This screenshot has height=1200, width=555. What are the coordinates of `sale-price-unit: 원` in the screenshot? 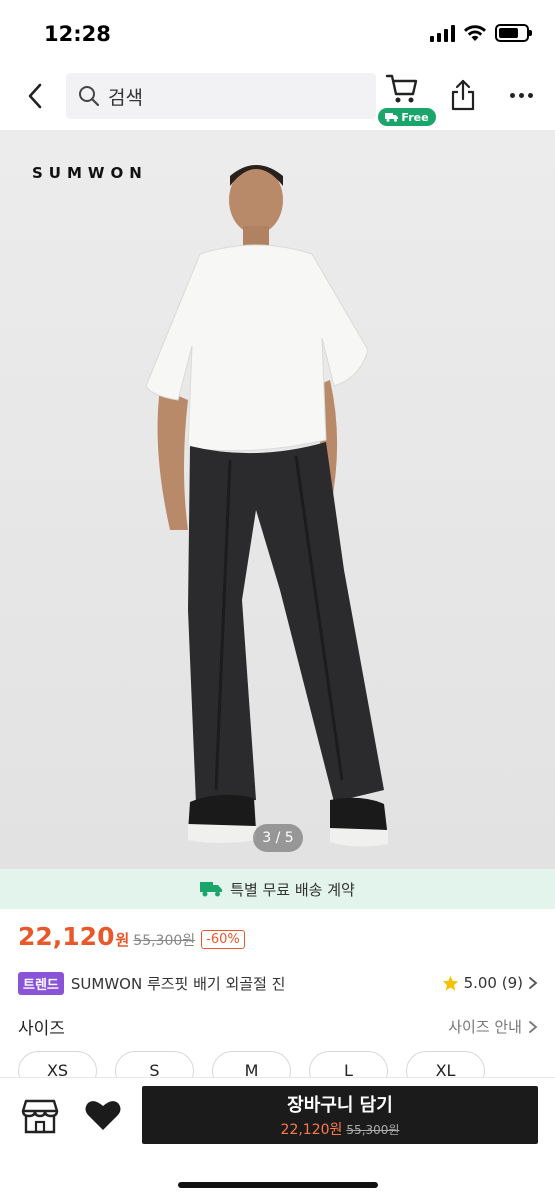 It's located at (122, 940).